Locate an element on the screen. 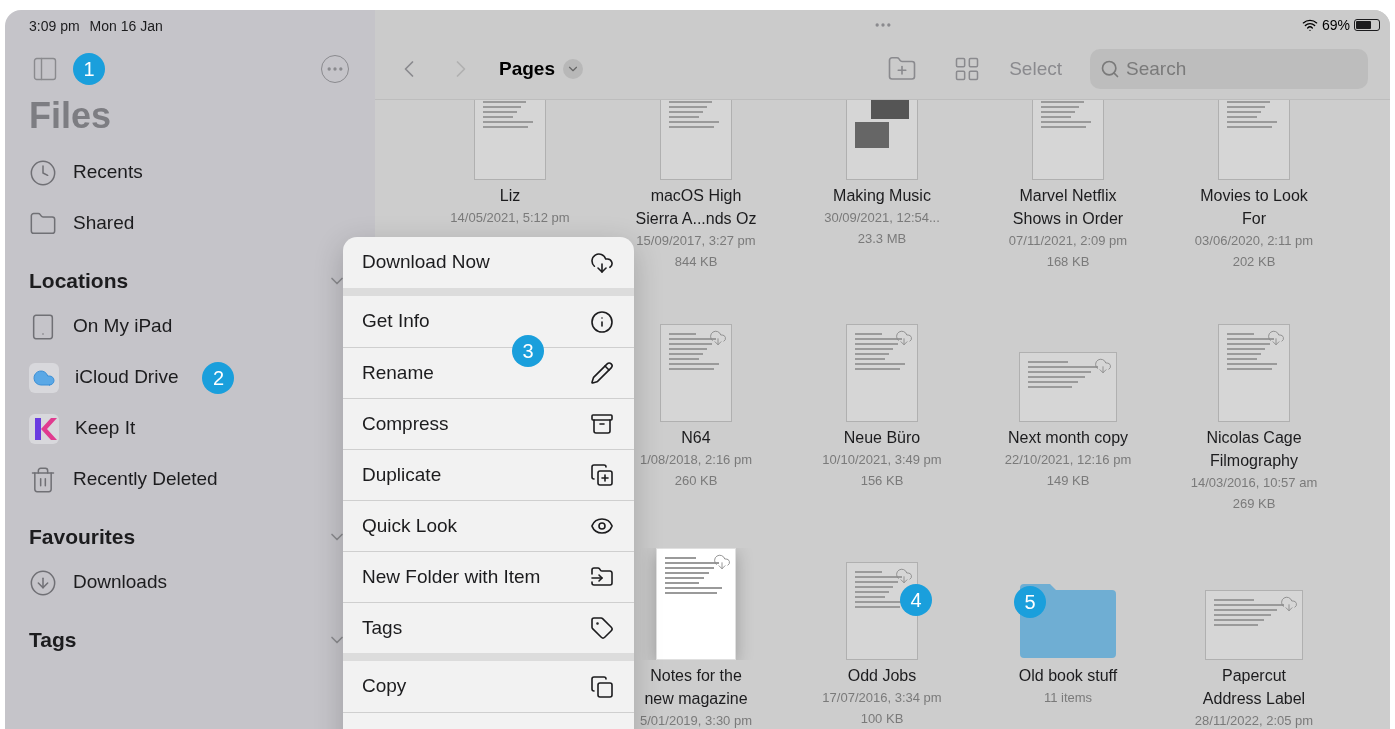 Image resolution: width=1395 pixels, height=729 pixels. numbered-callout: 1 is located at coordinates (89, 69).